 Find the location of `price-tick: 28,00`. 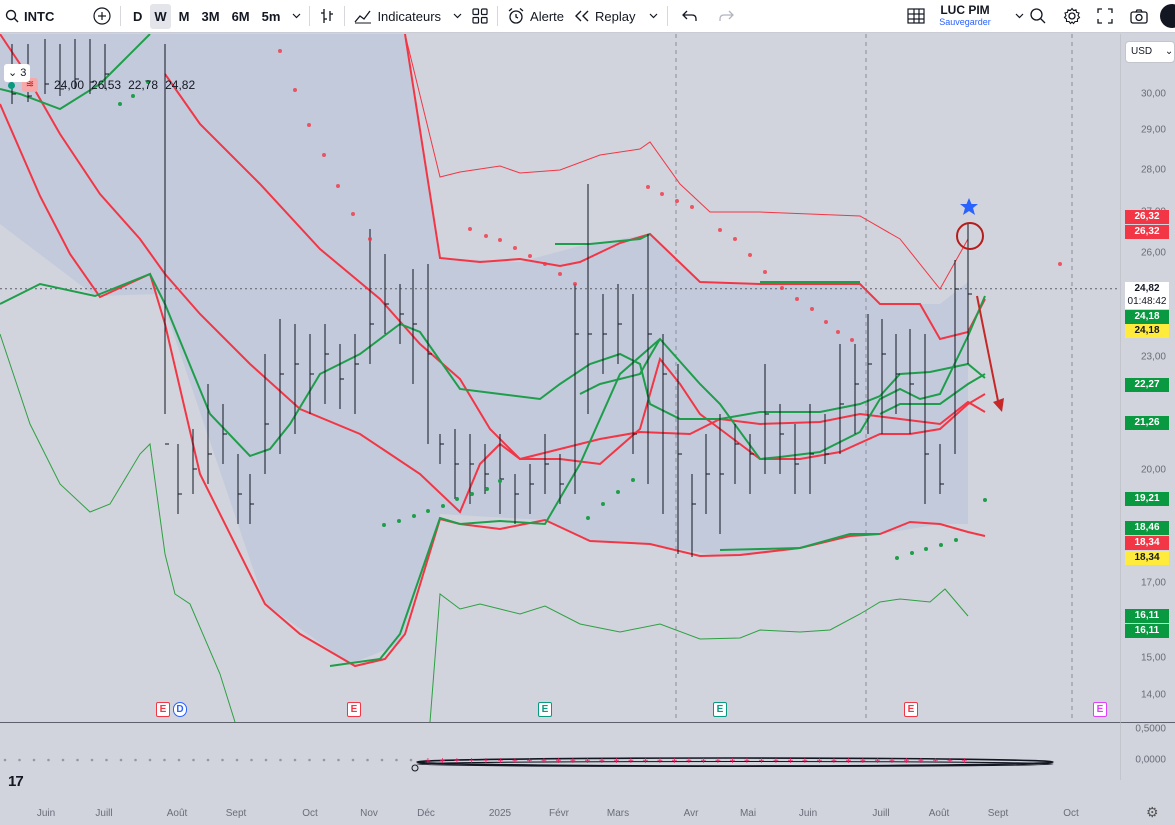

price-tick: 28,00 is located at coordinates (1153, 170).